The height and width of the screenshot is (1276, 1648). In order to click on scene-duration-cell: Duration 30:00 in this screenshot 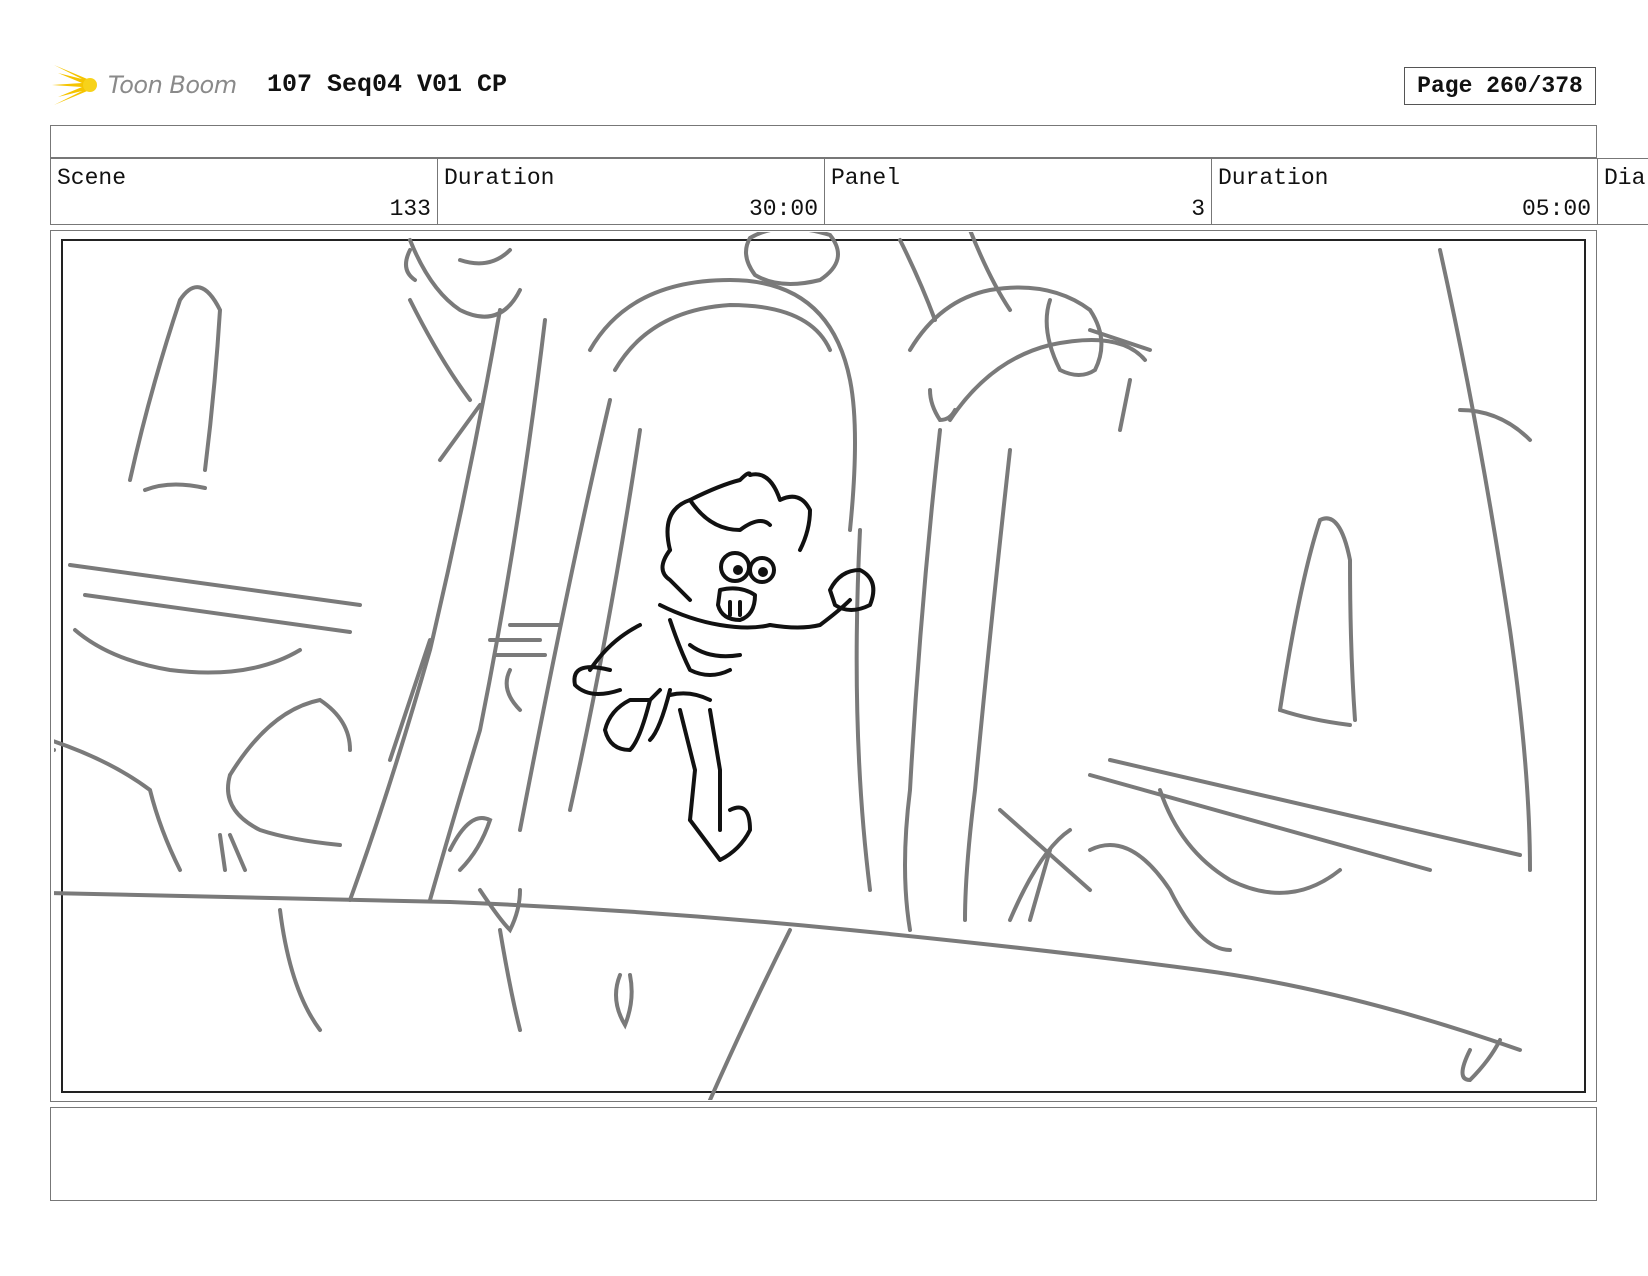, I will do `click(631, 191)`.